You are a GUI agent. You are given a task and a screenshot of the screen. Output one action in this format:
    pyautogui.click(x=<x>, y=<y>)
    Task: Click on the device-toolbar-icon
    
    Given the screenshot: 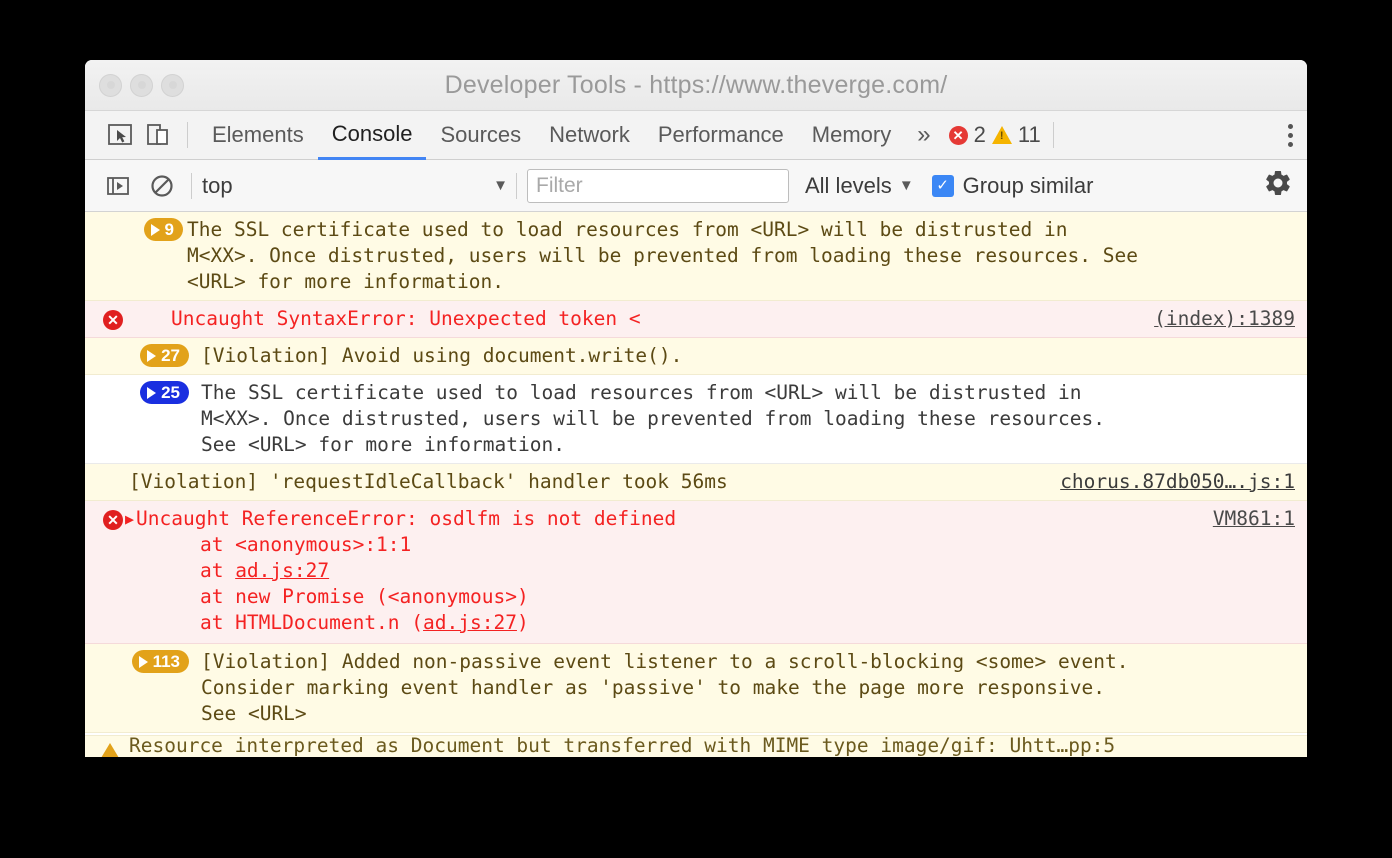 What is the action you would take?
    pyautogui.click(x=158, y=135)
    